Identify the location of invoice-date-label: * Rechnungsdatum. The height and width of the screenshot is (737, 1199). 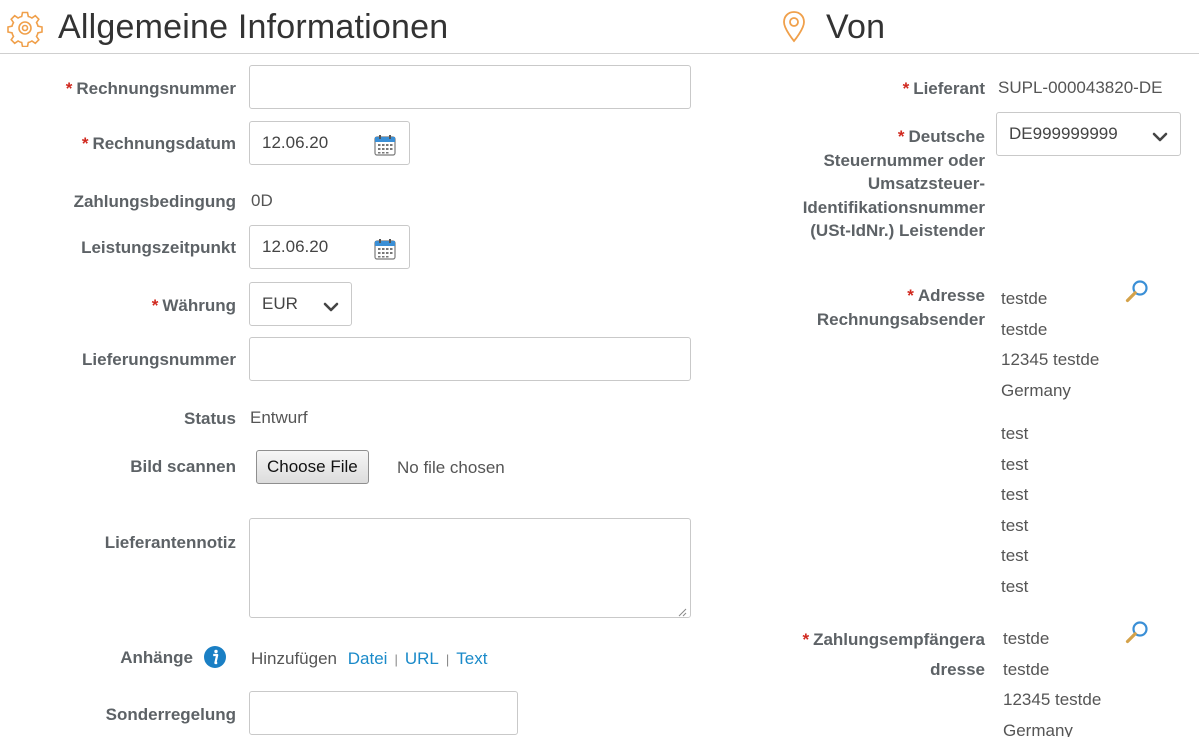
(158, 143).